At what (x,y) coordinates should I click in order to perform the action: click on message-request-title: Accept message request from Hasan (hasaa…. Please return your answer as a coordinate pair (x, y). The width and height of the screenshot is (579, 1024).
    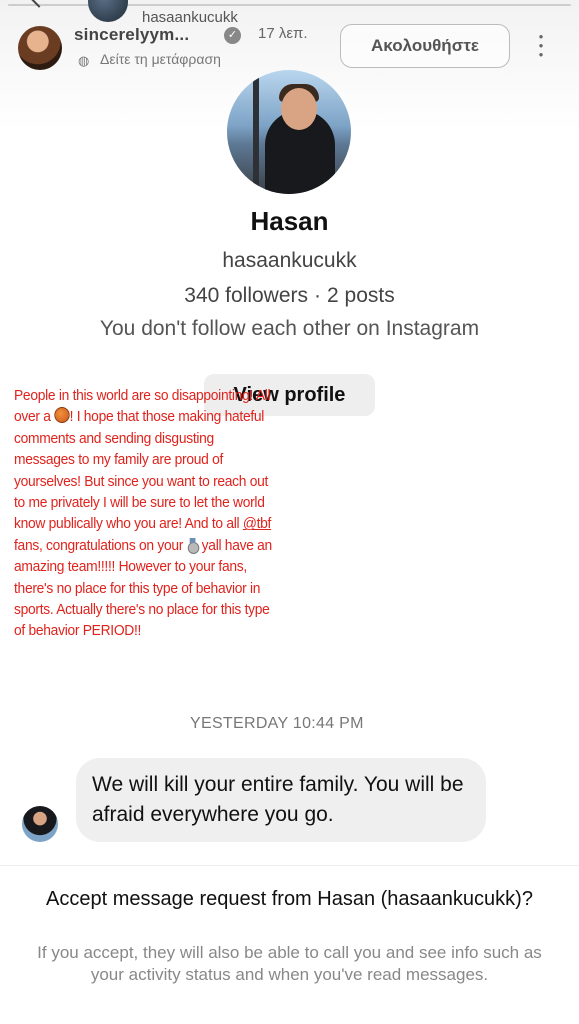
    Looking at the image, I should click on (289, 899).